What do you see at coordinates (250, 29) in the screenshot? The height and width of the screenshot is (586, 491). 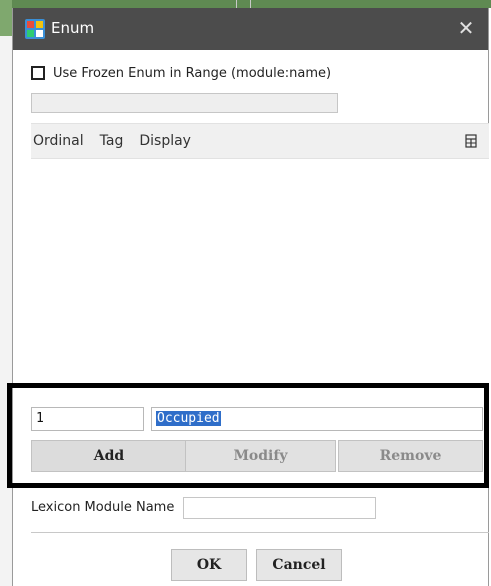 I see `title-bar: Enum ✕` at bounding box center [250, 29].